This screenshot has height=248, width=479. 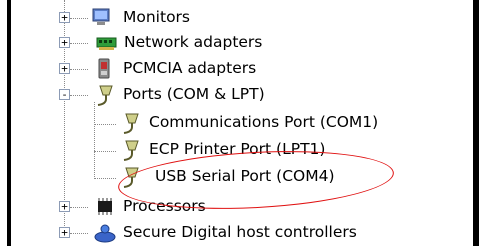 I want to click on tree-item-ports: - Ports (COM & LPT), so click(x=235, y=95).